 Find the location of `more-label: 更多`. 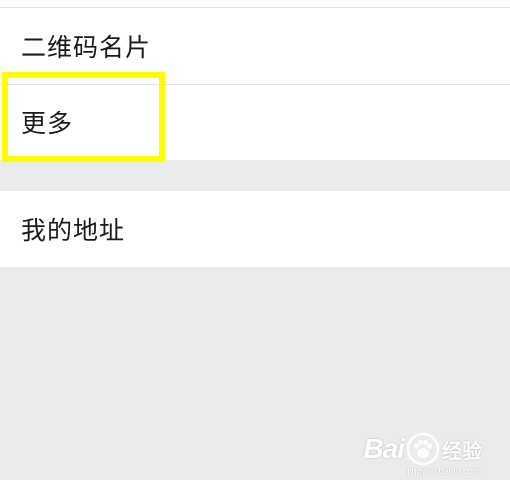

more-label: 更多 is located at coordinates (47, 123).